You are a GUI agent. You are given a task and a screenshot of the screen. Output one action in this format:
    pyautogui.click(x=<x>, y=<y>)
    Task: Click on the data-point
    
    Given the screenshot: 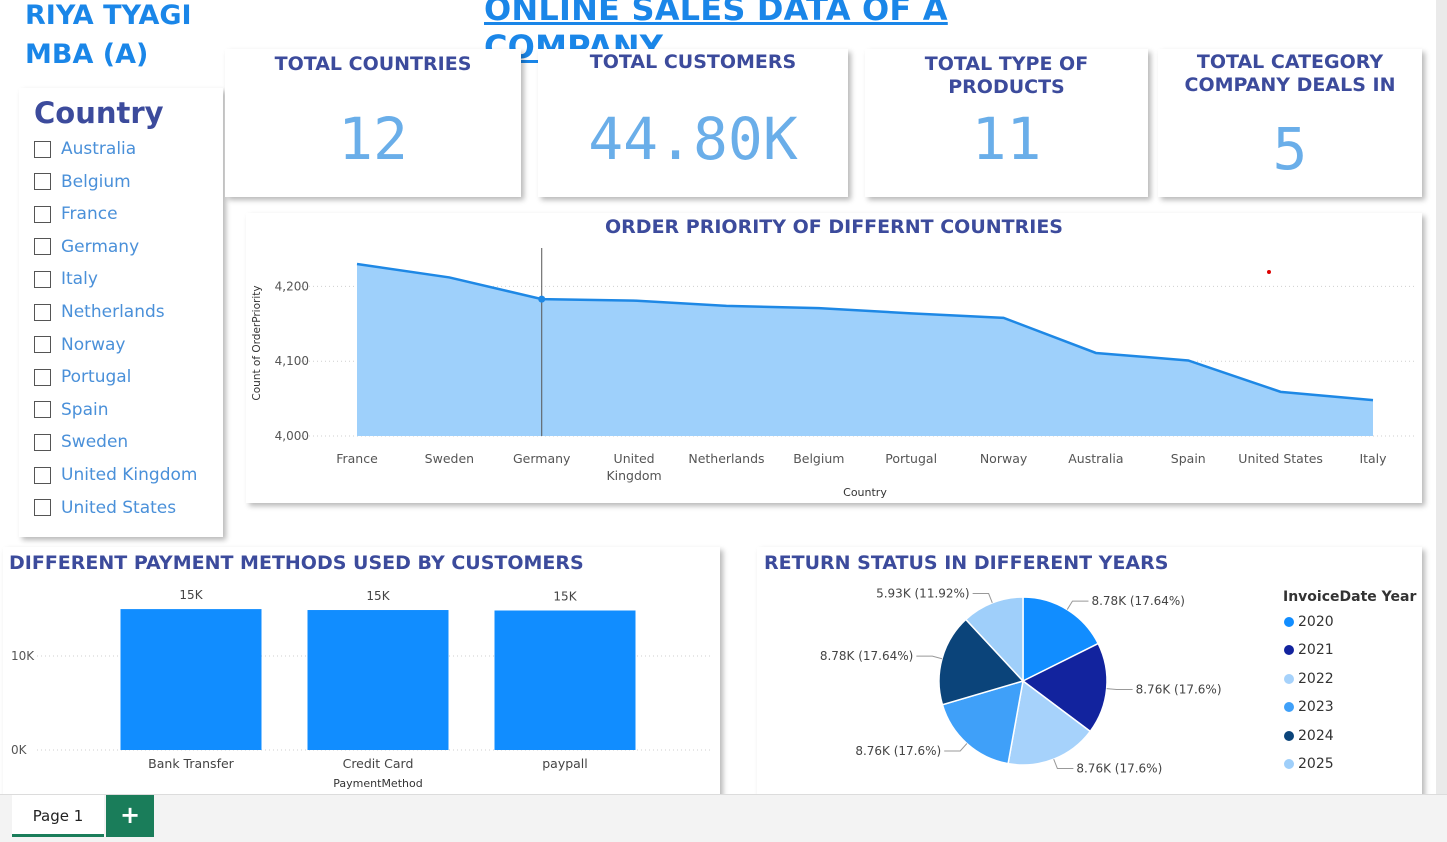 What is the action you would take?
    pyautogui.click(x=542, y=299)
    